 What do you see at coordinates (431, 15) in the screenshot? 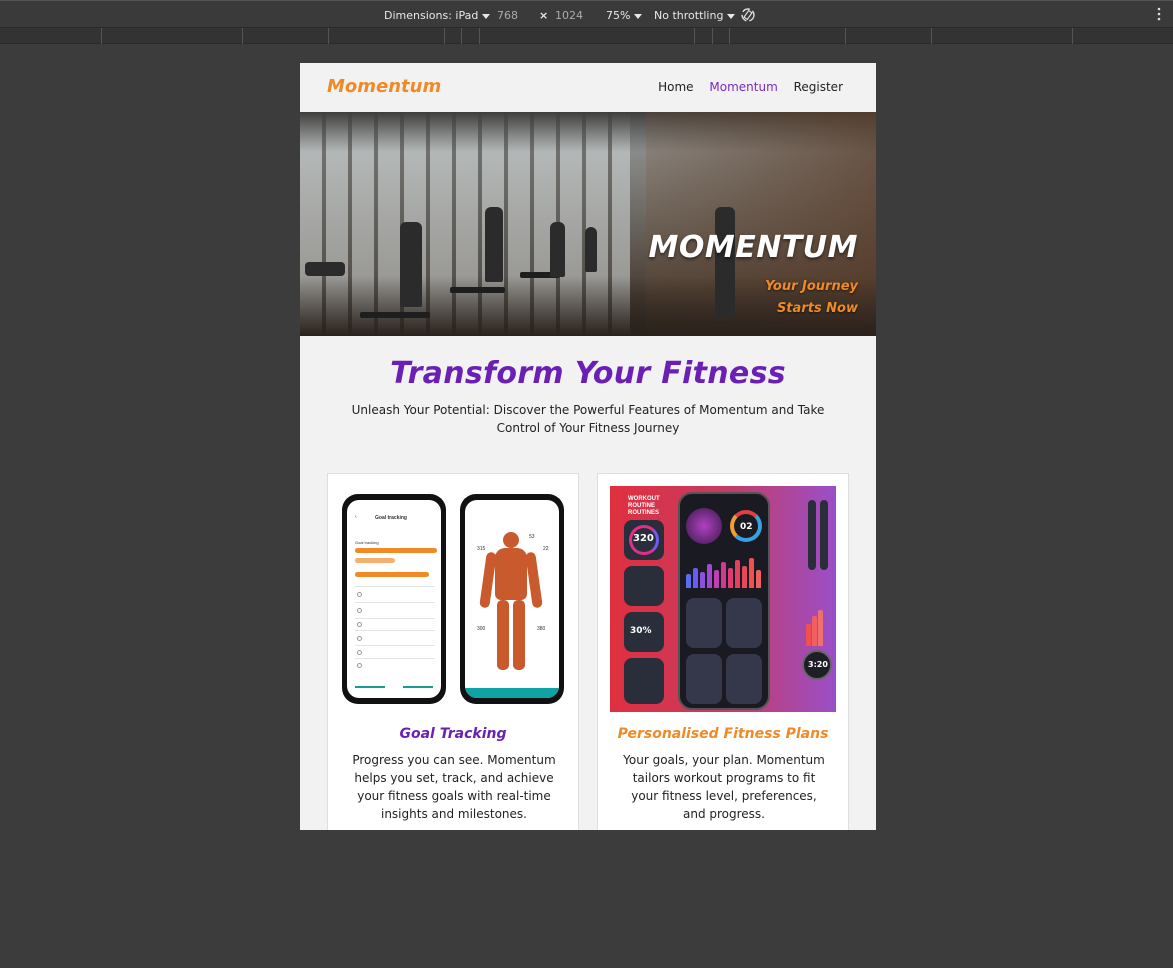
I see `dimensions-label: Dimensions: iPad` at bounding box center [431, 15].